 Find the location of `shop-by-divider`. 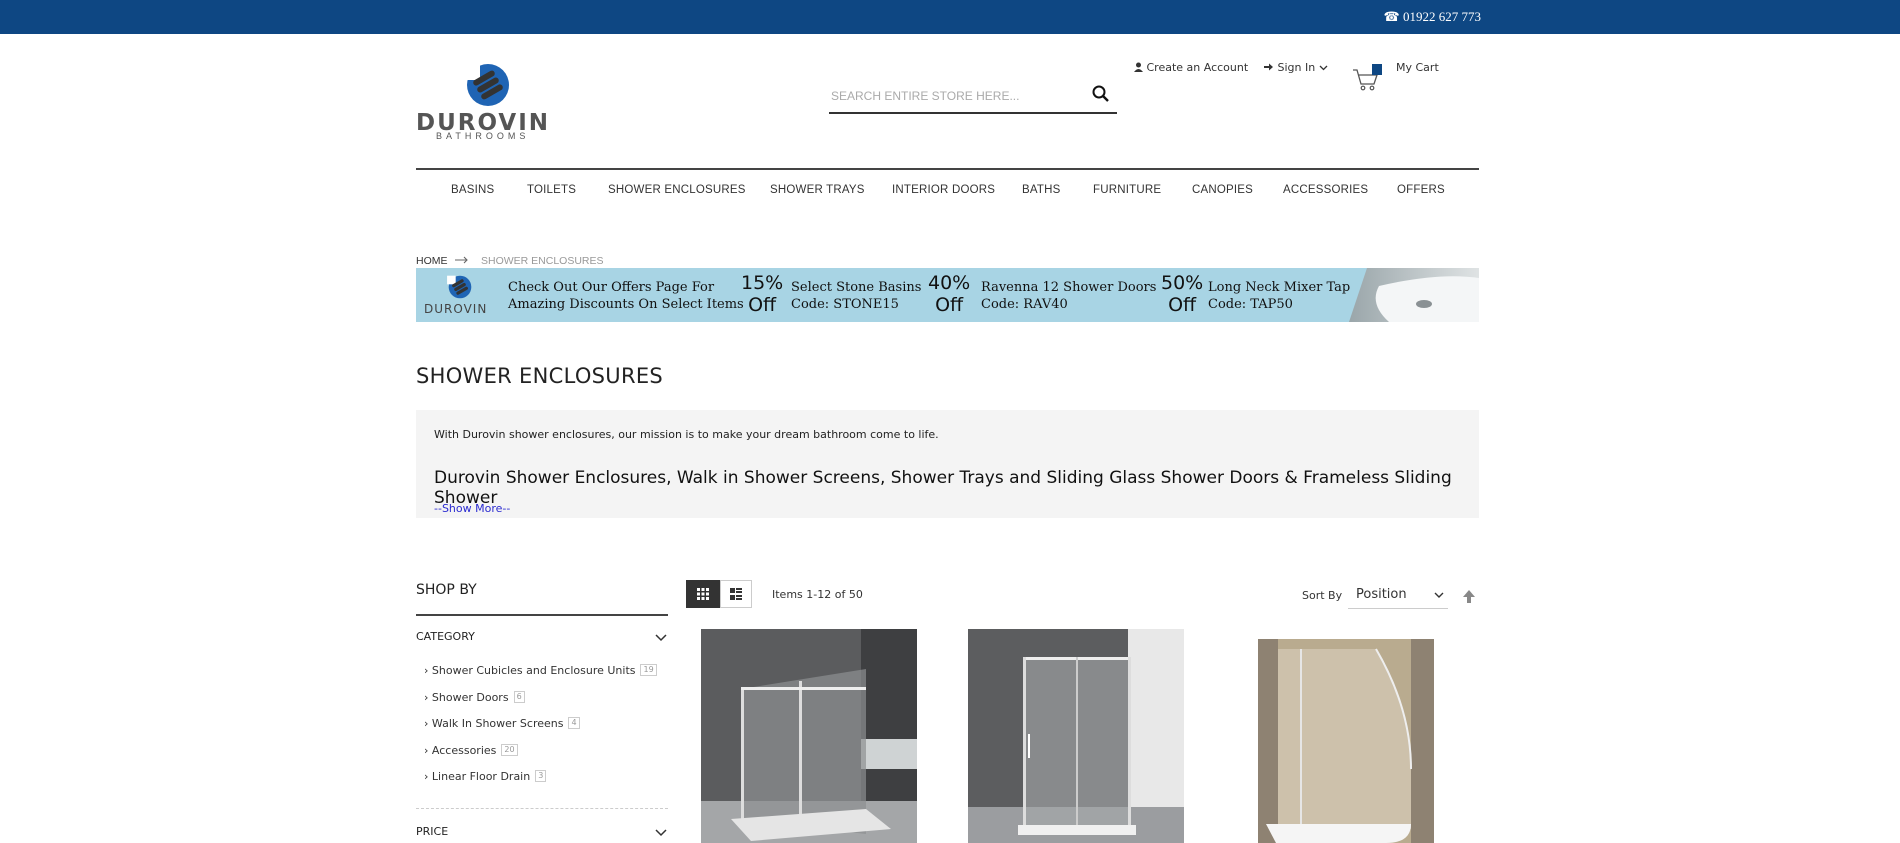

shop-by-divider is located at coordinates (542, 615).